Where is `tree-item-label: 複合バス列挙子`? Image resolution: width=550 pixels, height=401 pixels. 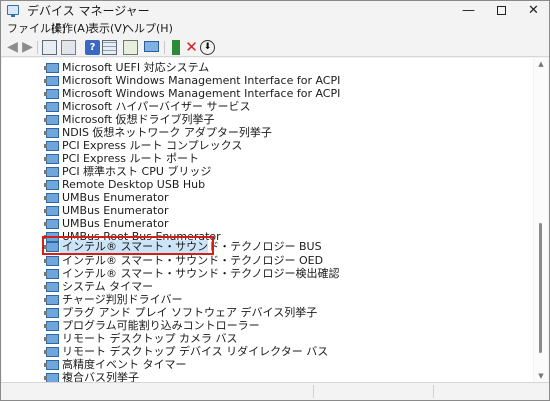
tree-item-label: 複合バス列挙子 is located at coordinates (100, 376).